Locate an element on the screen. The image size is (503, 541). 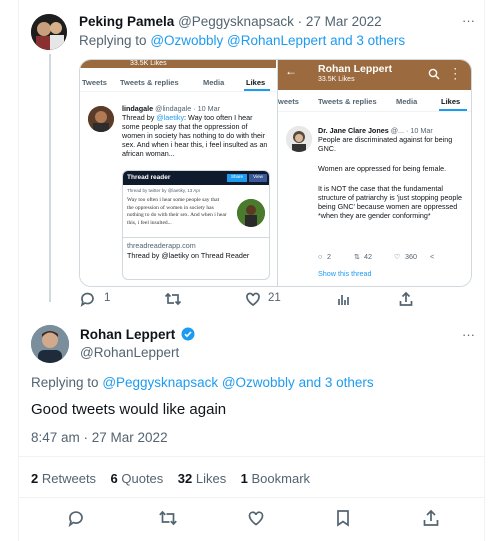
reader-avatar is located at coordinates (251, 213).